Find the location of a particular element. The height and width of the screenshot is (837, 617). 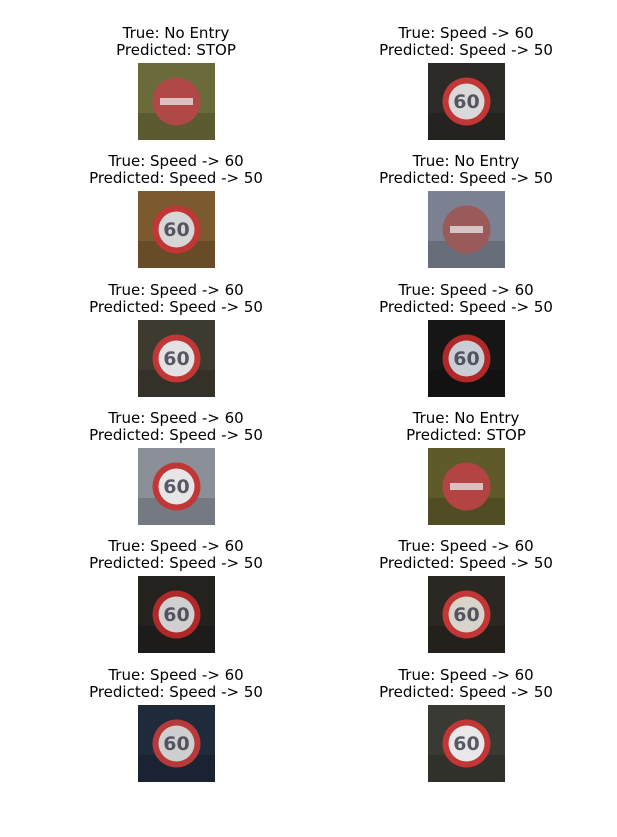

panel-title: True: No Entry Predicted: Speed -> 50 is located at coordinates (466, 170).